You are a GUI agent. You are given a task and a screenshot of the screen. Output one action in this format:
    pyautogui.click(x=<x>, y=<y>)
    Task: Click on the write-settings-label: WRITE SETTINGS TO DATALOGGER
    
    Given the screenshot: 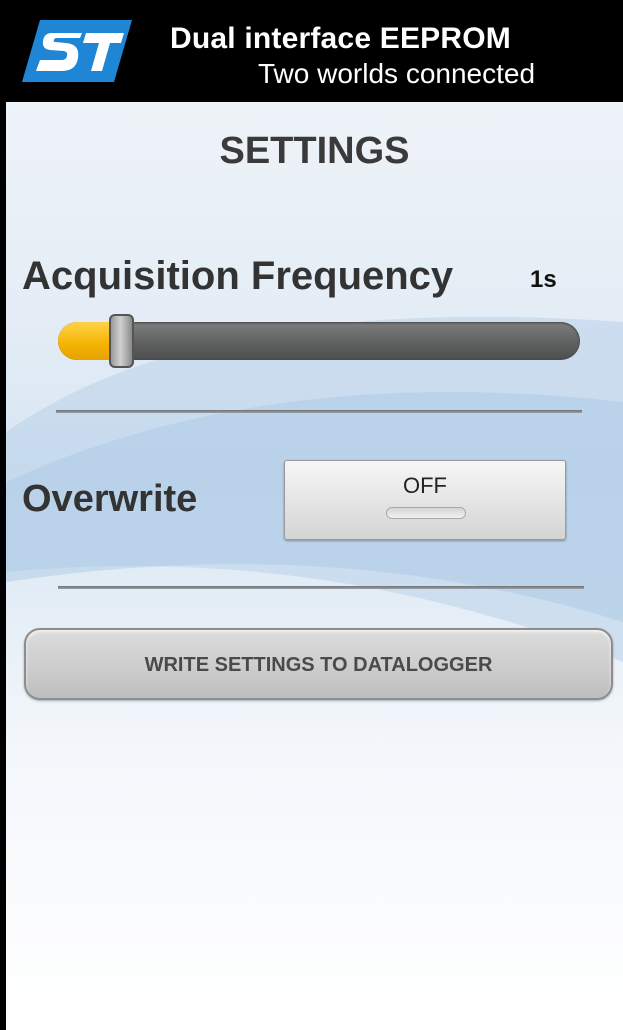 What is the action you would take?
    pyautogui.click(x=318, y=665)
    